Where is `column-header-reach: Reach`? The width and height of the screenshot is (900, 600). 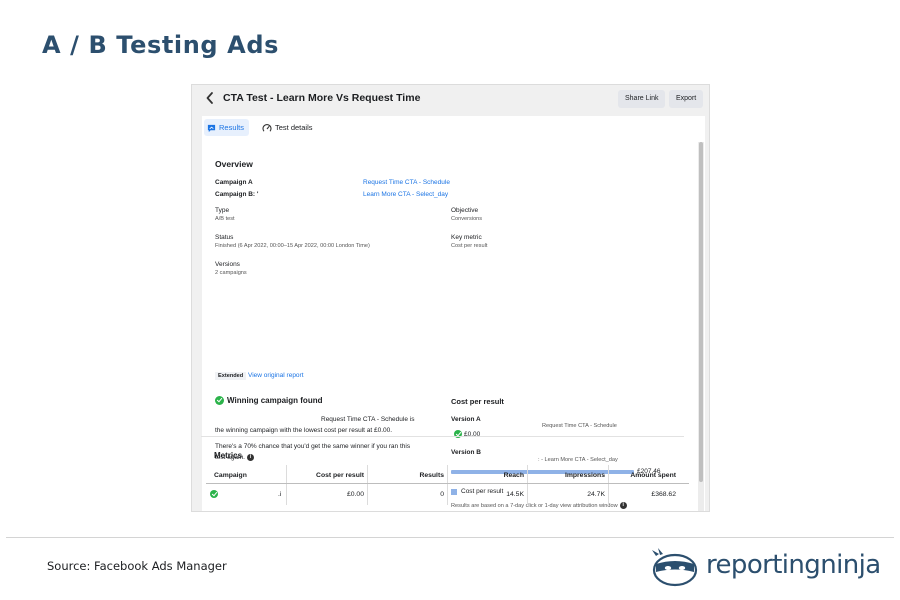 column-header-reach: Reach is located at coordinates (514, 475).